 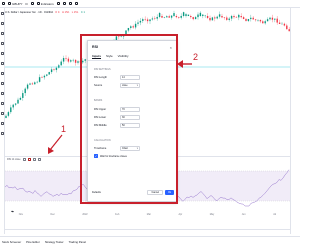 What do you see at coordinates (147, 232) in the screenshot?
I see `bottom-timeframe-bar` at bounding box center [147, 232].